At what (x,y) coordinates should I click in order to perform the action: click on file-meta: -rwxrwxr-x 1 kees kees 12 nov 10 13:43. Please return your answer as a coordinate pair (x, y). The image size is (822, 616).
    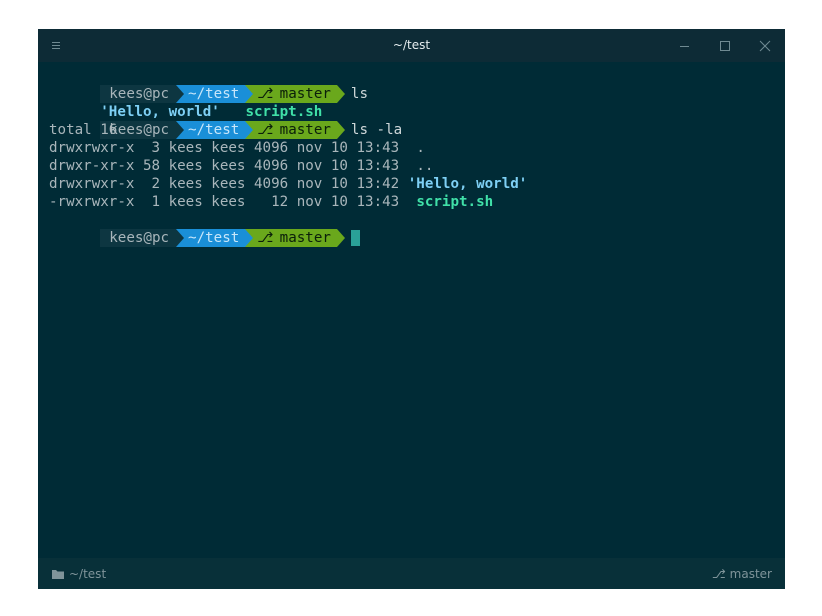
    Looking at the image, I should click on (224, 202).